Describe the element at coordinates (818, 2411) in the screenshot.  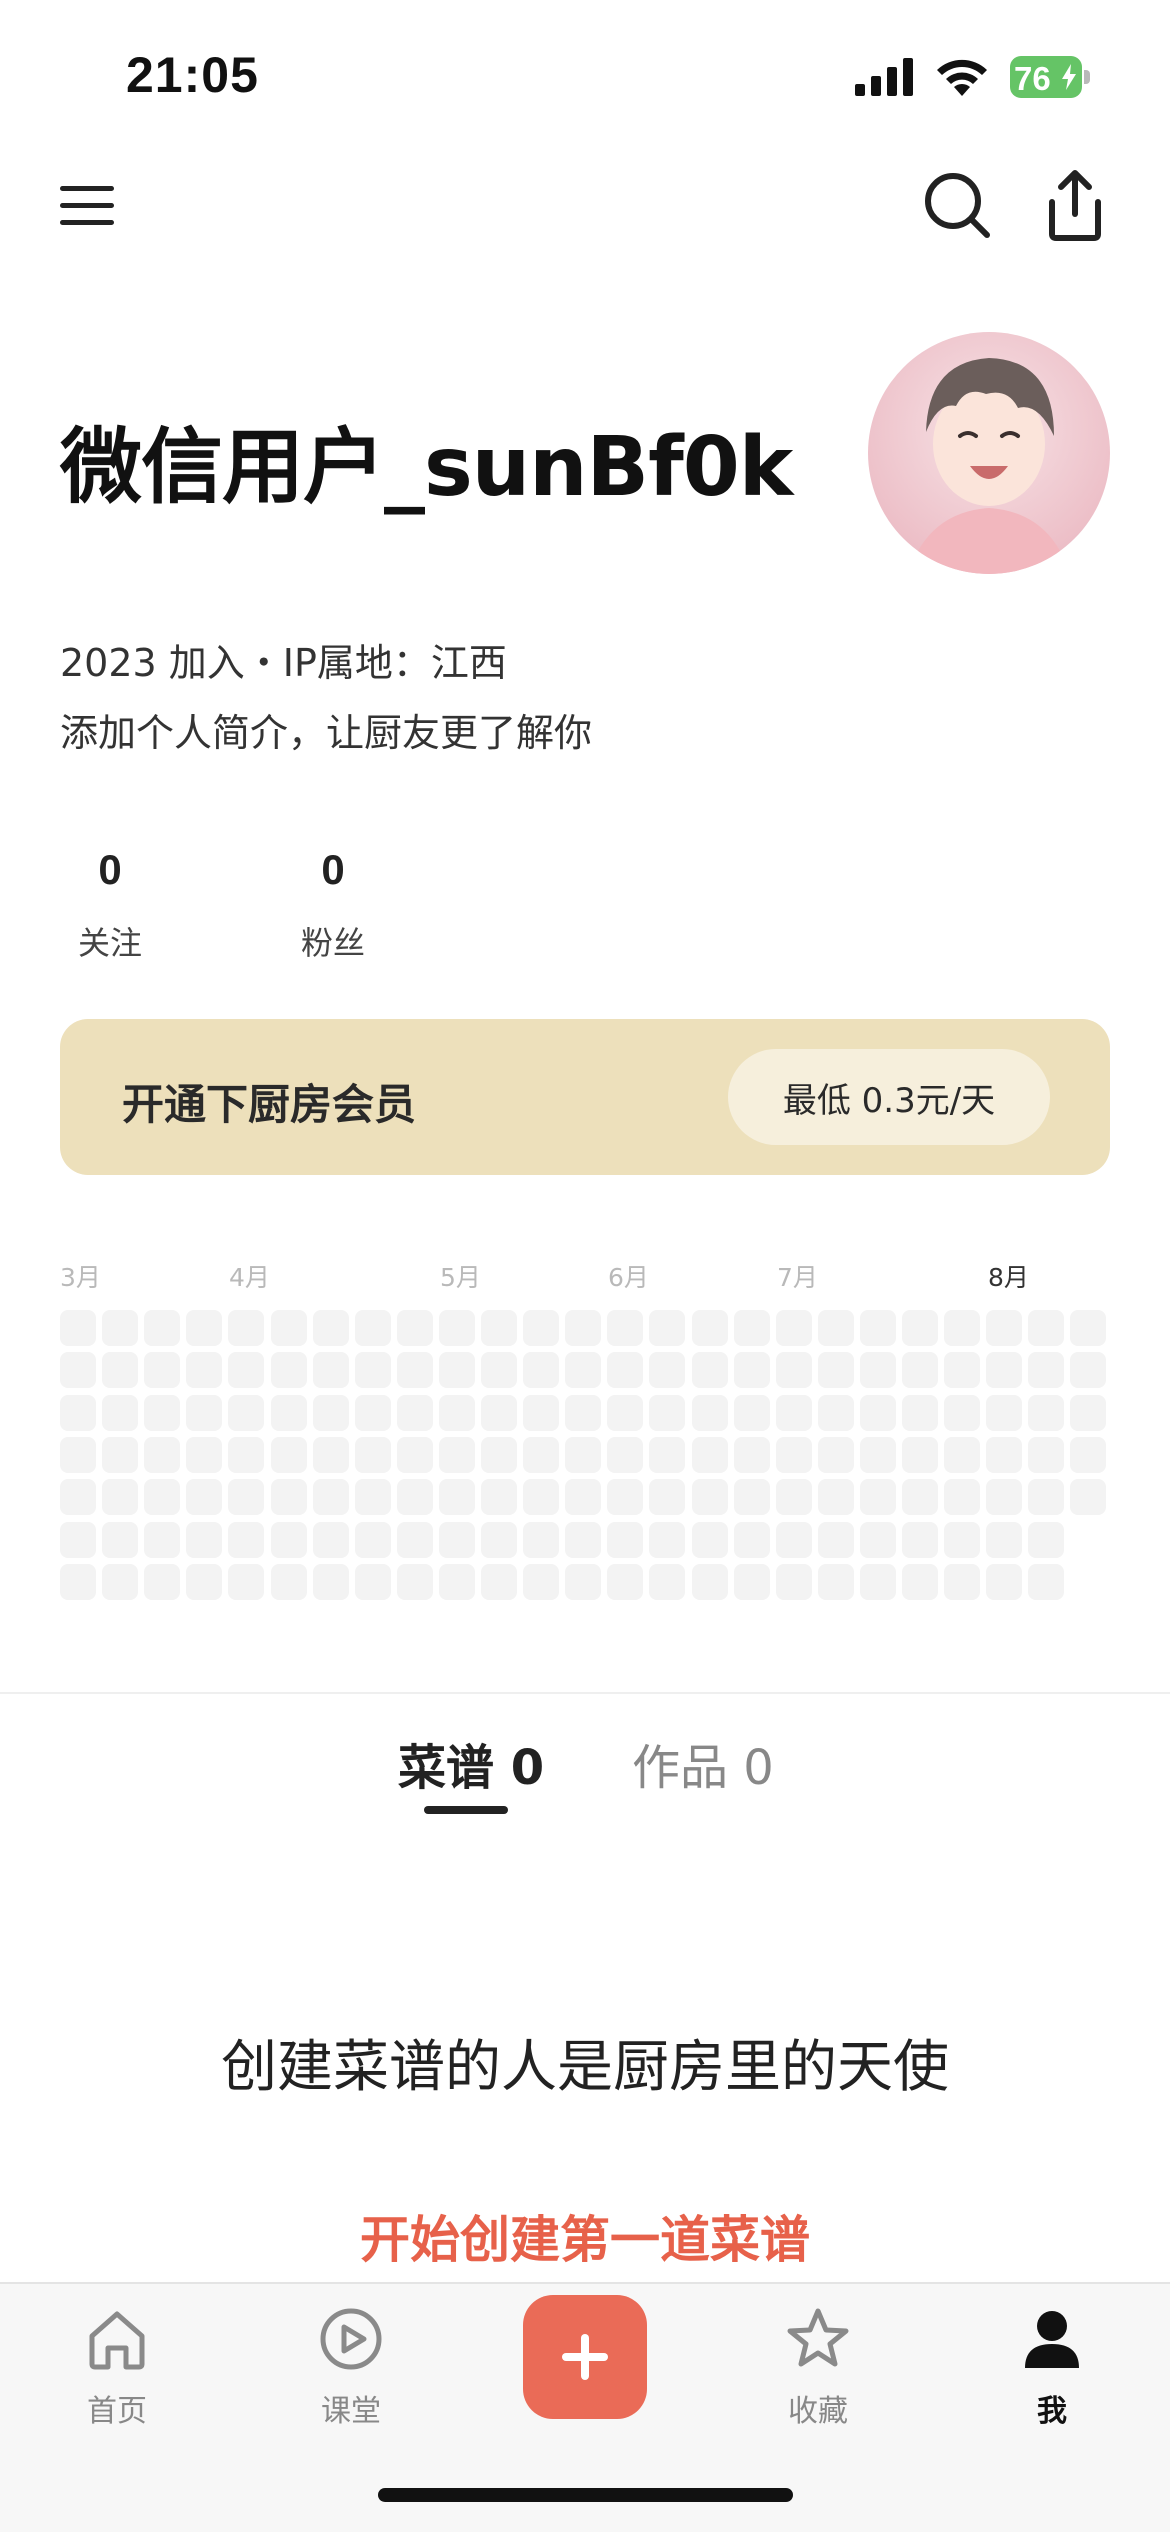
I see `nav-favorites-label: 收藏` at that location.